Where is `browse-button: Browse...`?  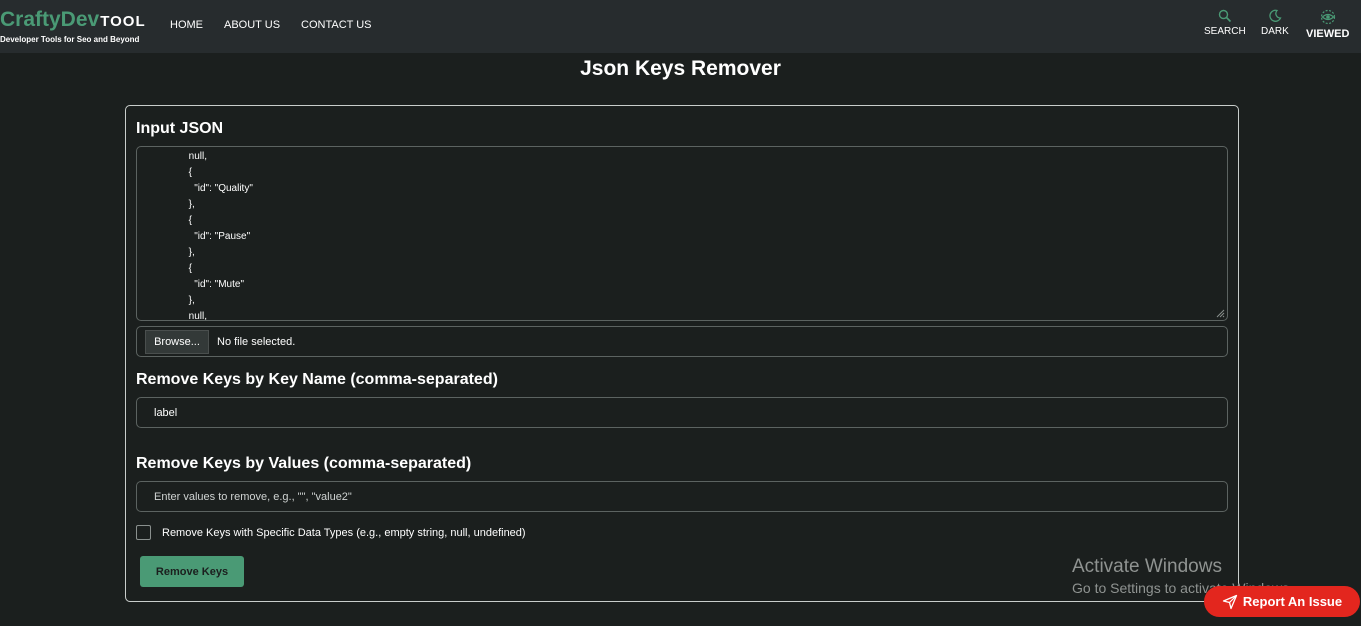 browse-button: Browse... is located at coordinates (177, 341).